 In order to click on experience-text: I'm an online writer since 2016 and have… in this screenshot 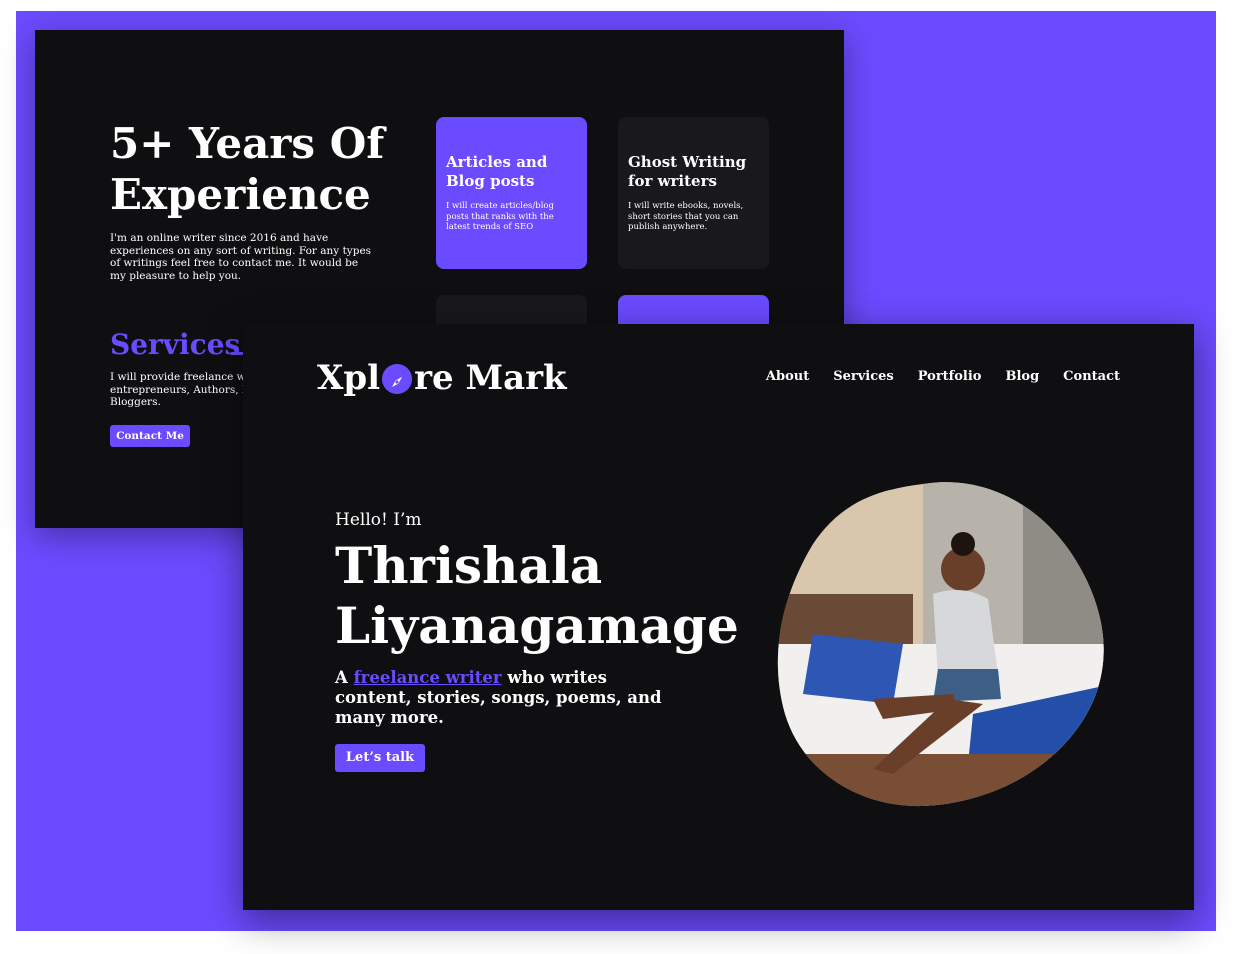, I will do `click(241, 257)`.